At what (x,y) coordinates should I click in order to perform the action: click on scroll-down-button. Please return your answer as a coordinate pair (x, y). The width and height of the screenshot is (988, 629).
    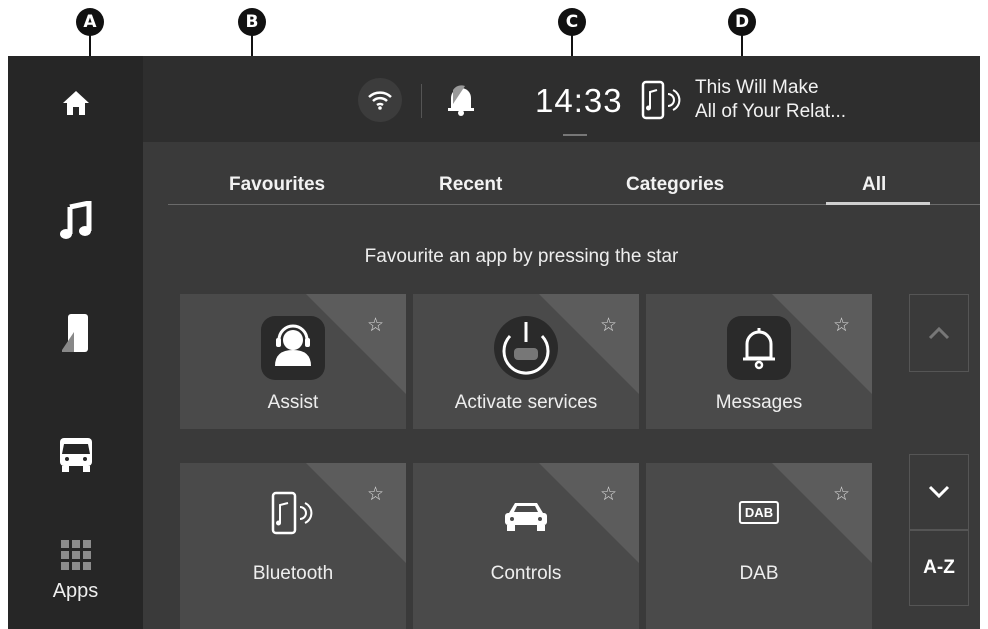
    Looking at the image, I should click on (939, 492).